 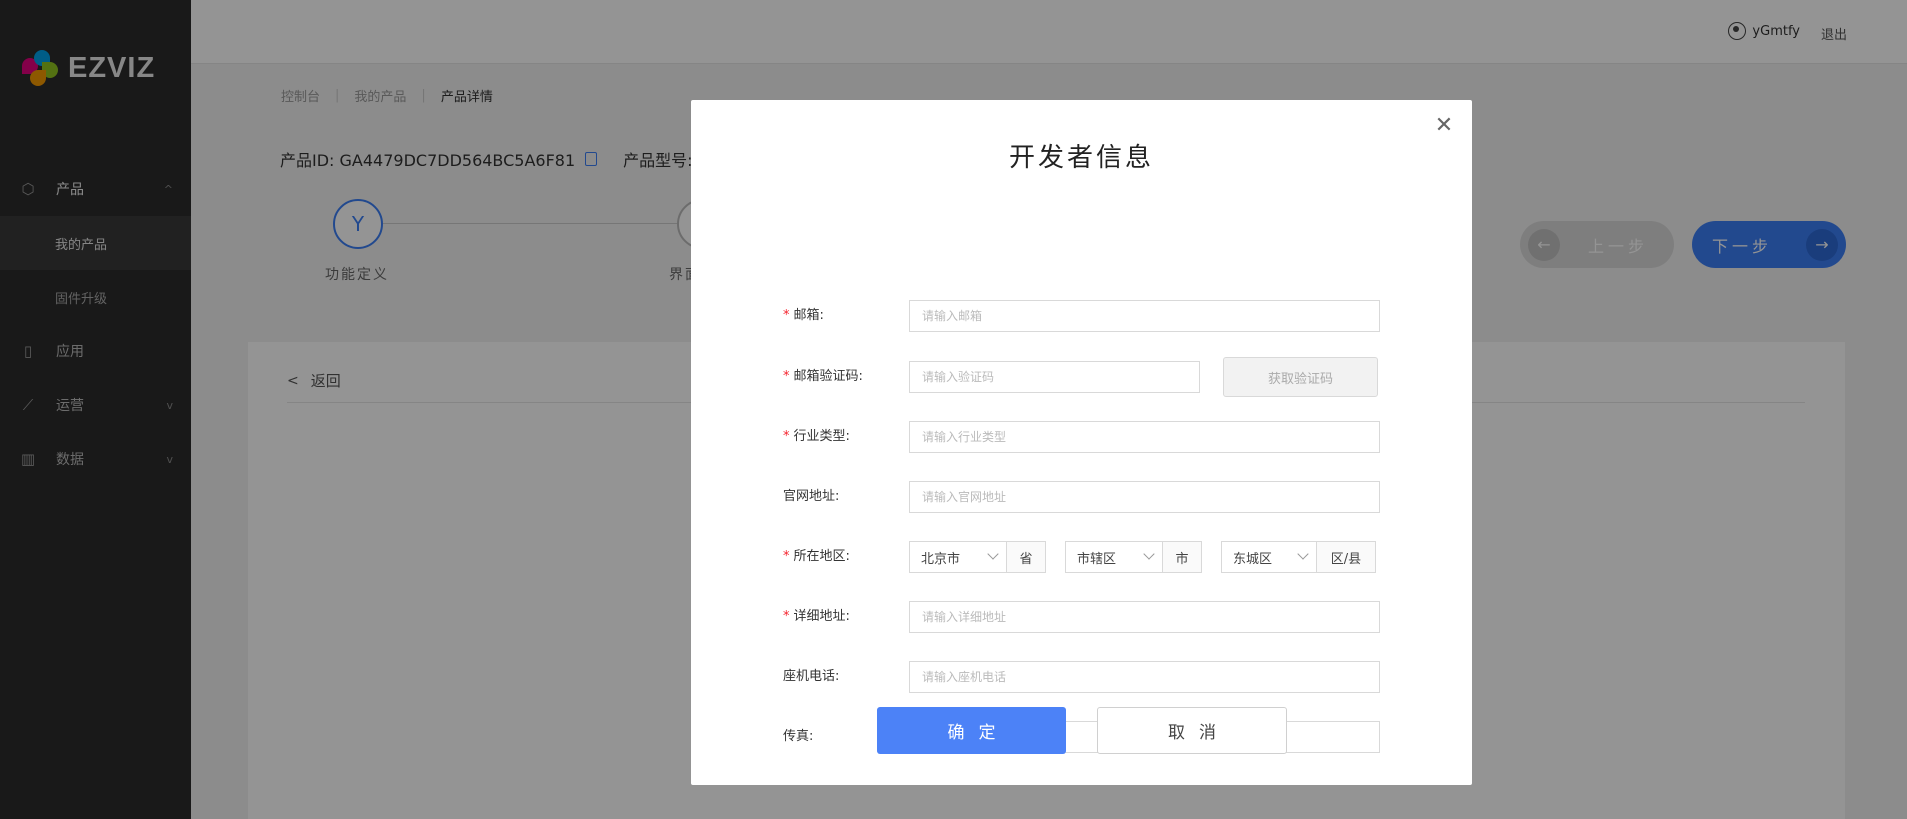 I want to click on region-label: * 所在地区:, so click(x=816, y=557).